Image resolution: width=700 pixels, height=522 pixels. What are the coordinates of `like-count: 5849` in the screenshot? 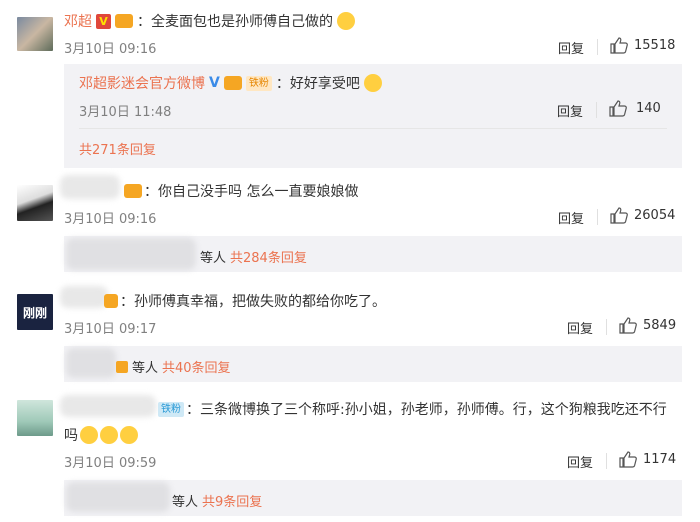 It's located at (660, 325).